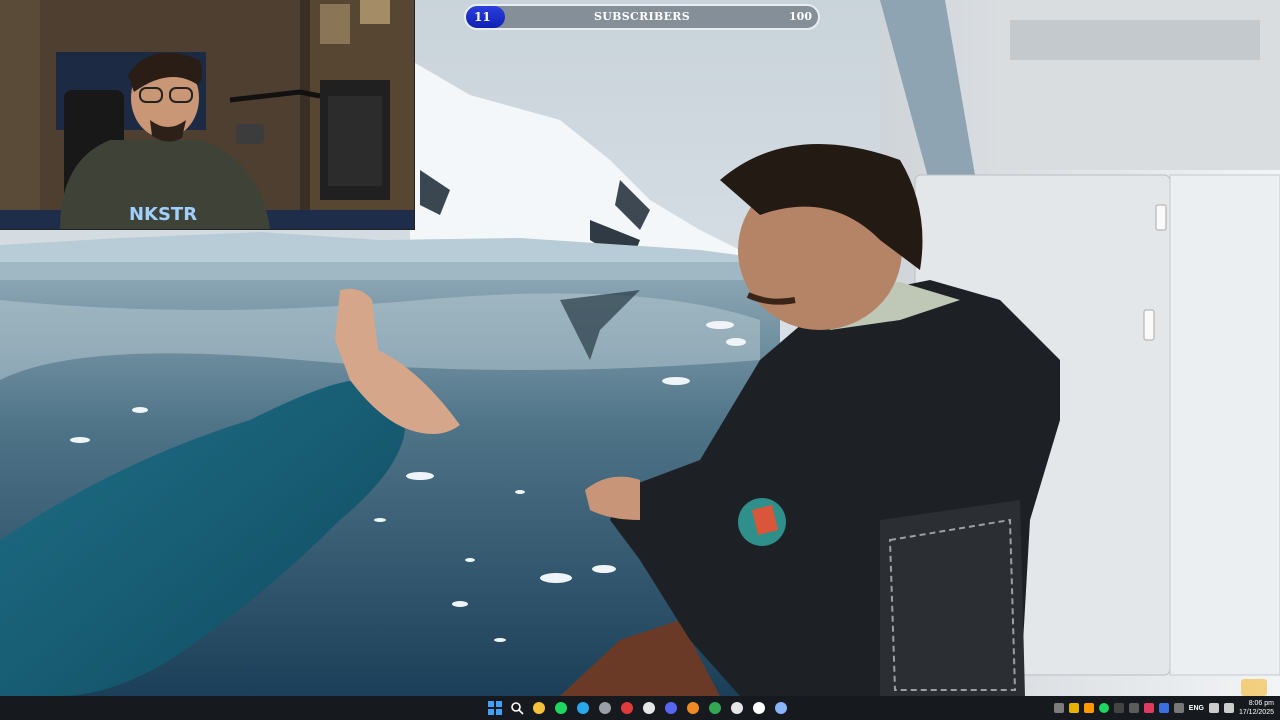 The width and height of the screenshot is (1280, 720). Describe the element at coordinates (1261, 703) in the screenshot. I see `clock-time: 8:06 pm` at that location.